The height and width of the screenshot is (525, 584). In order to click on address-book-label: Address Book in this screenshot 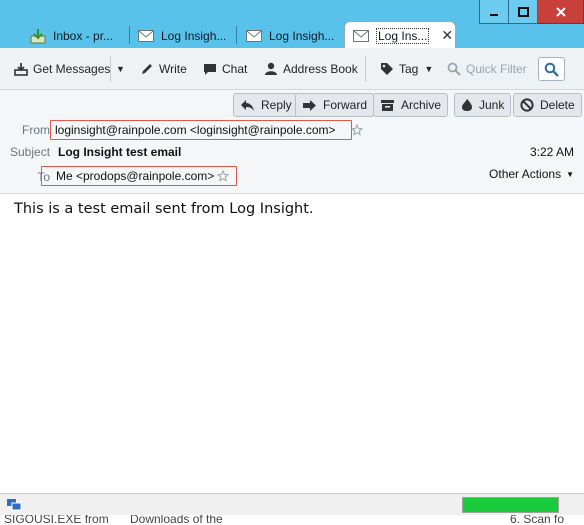, I will do `click(320, 69)`.